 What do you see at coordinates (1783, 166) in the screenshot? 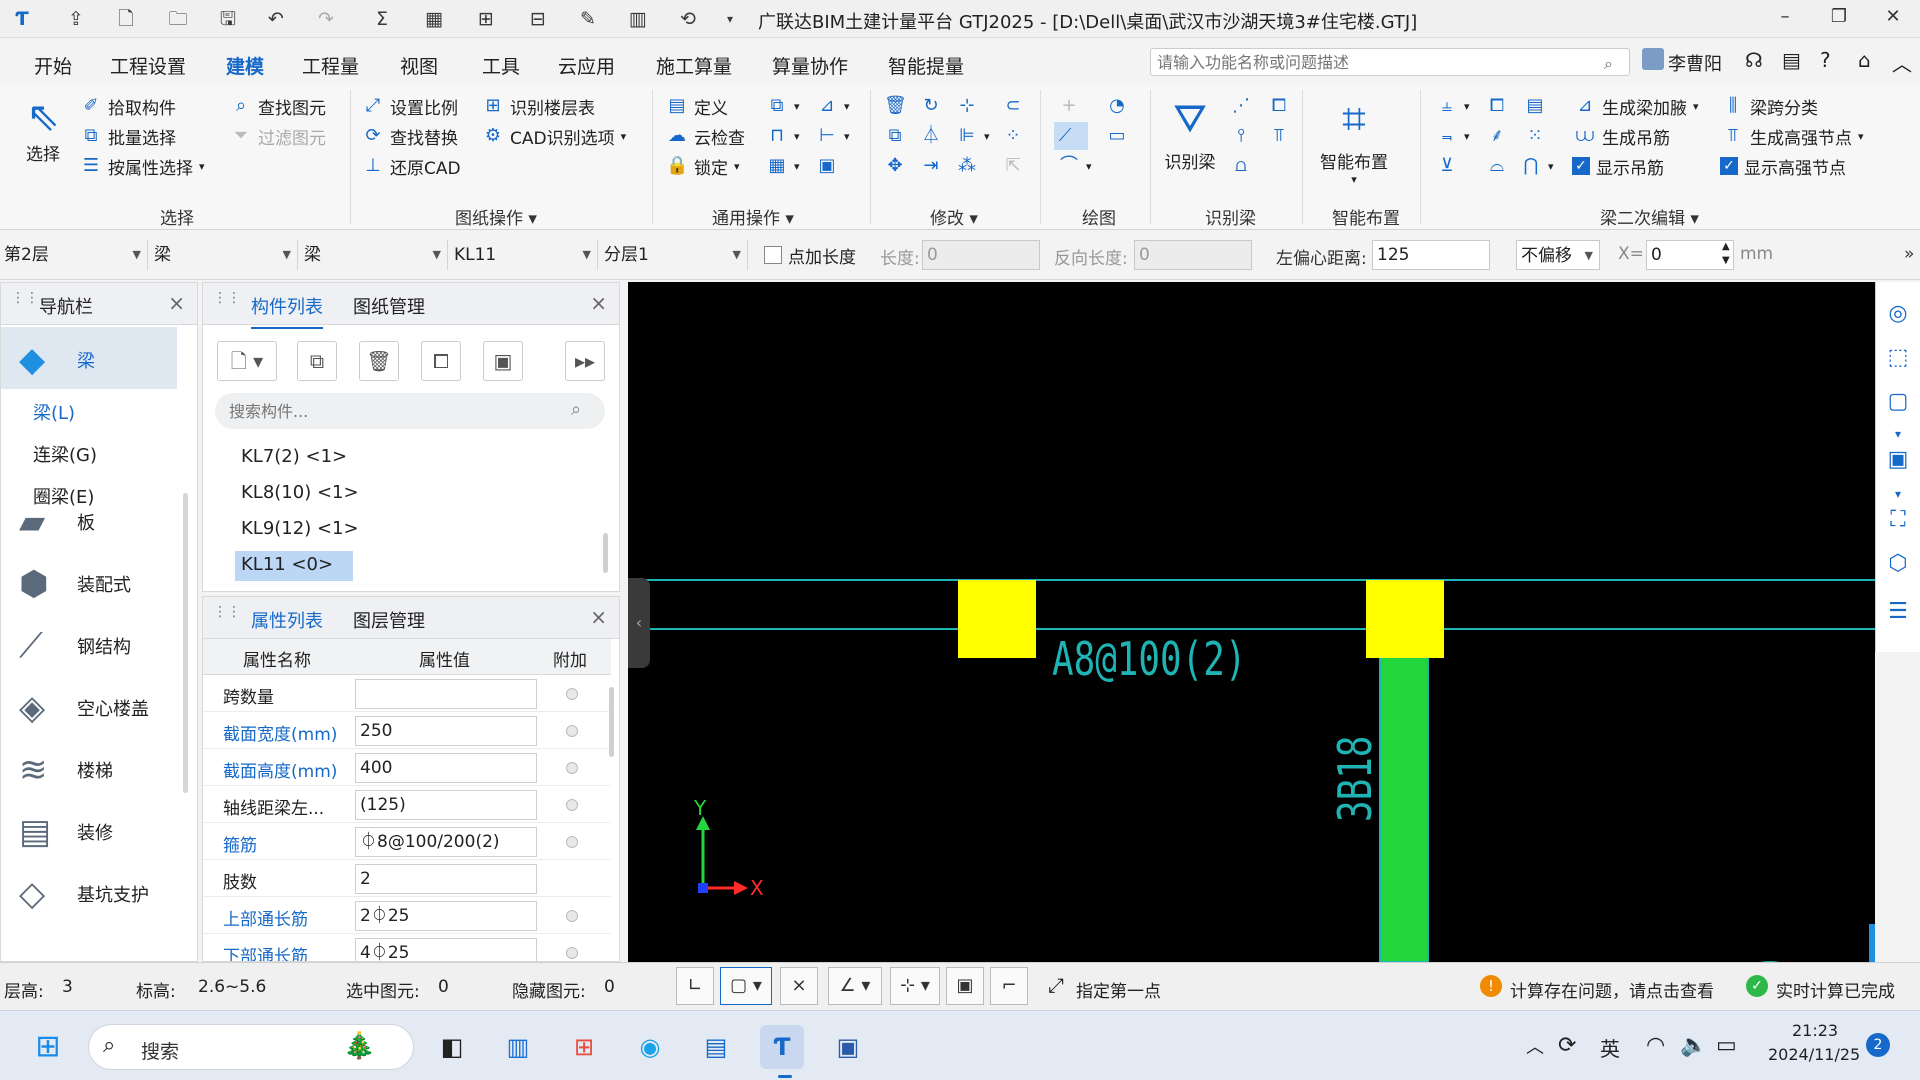
I see `show-node-checkbox: ✓ 显示高强节点` at bounding box center [1783, 166].